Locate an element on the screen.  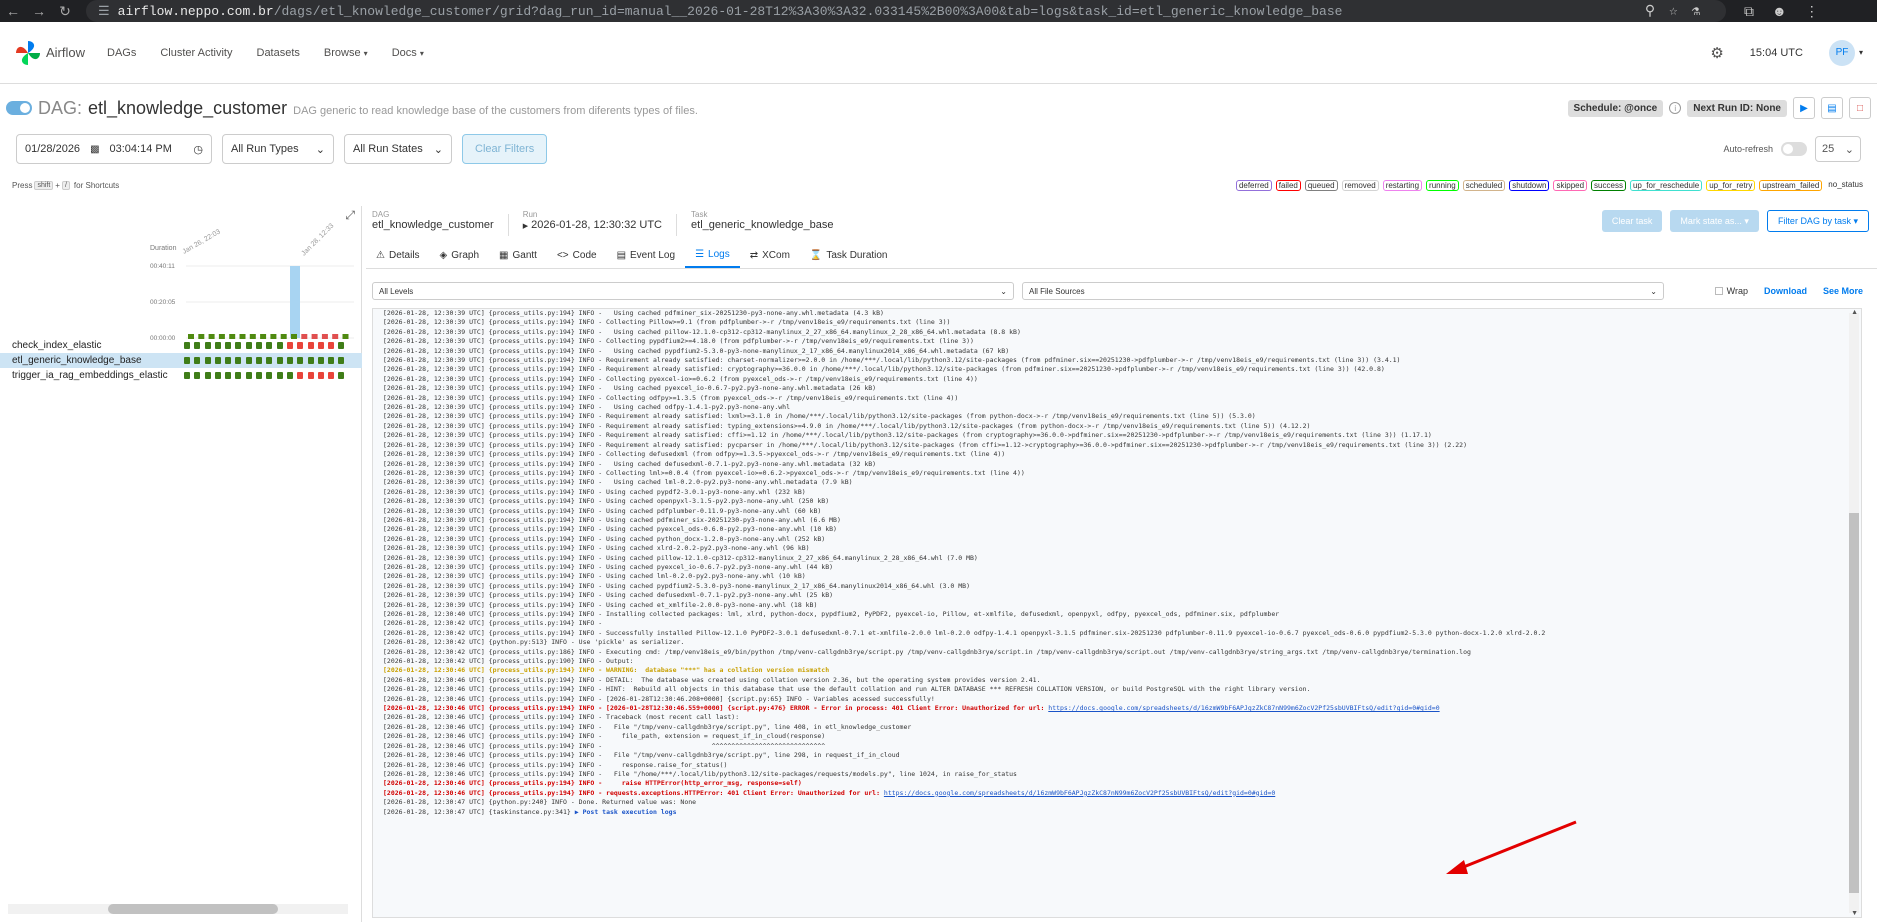
legend-deferred: deferred is located at coordinates (1253, 185).